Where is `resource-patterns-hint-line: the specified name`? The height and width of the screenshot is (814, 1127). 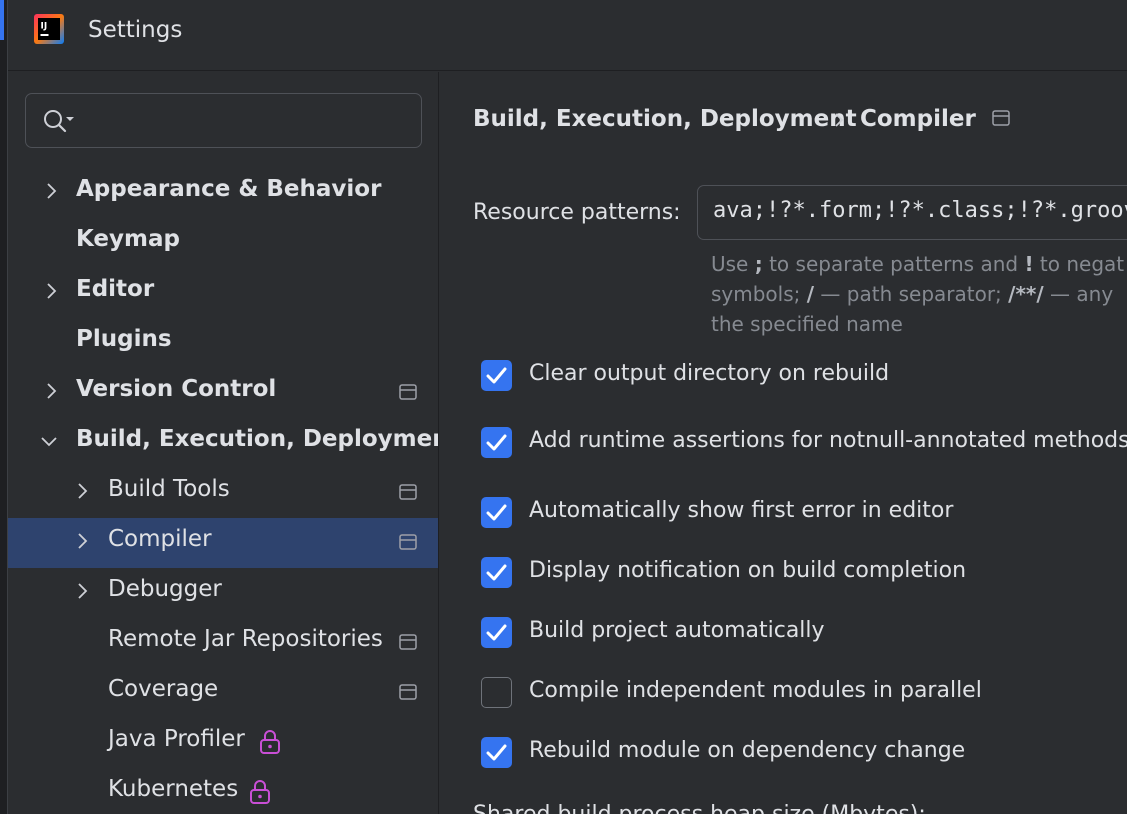
resource-patterns-hint-line: the specified name is located at coordinates (807, 324).